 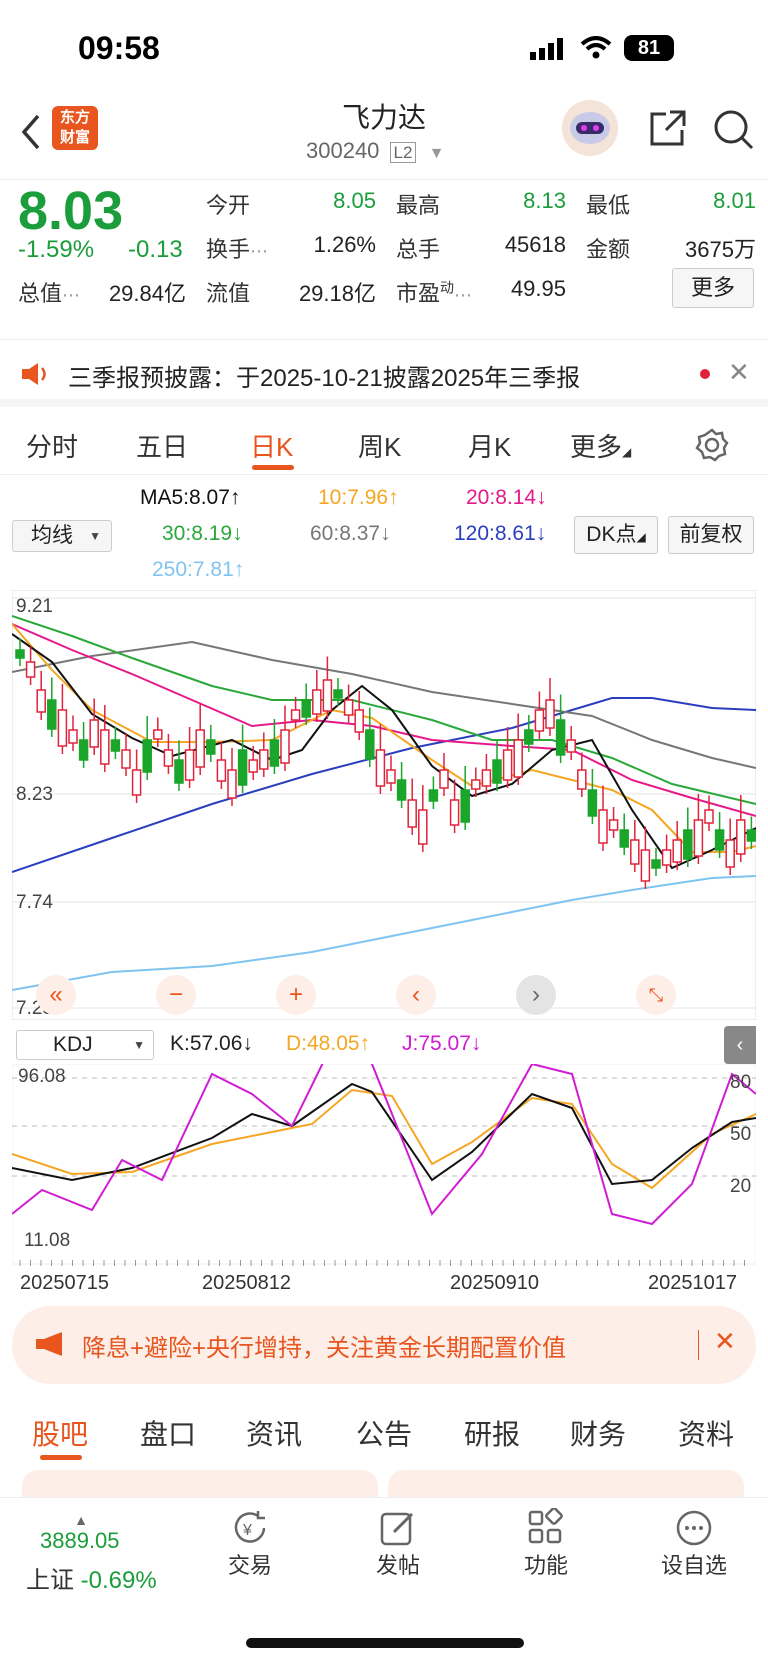 What do you see at coordinates (385, 1643) in the screenshot?
I see `home-indicator` at bounding box center [385, 1643].